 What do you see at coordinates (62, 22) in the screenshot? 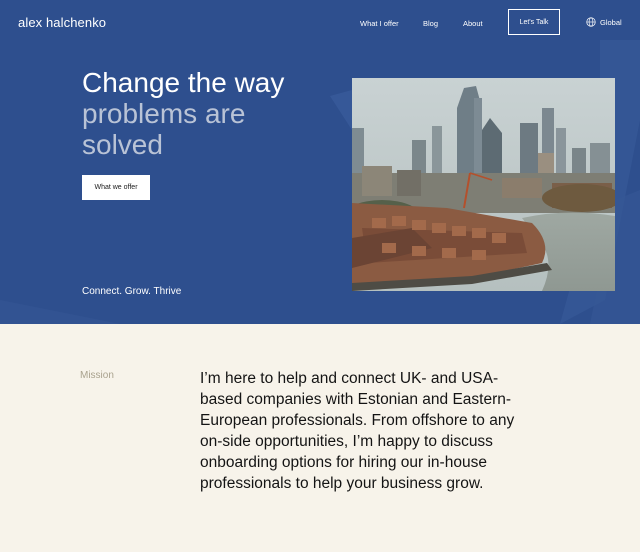
I see `brand-logo: alex halchenko` at bounding box center [62, 22].